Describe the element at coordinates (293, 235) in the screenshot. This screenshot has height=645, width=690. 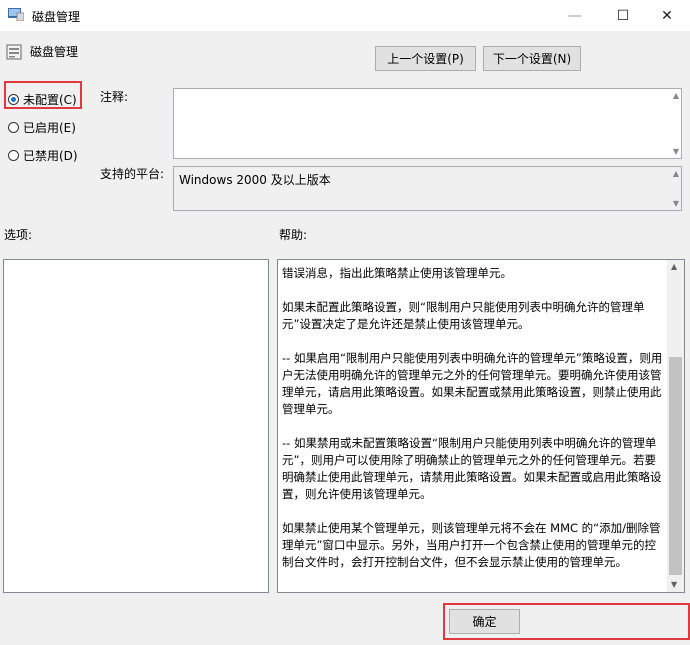
I see `help-label: 帮助:` at that location.